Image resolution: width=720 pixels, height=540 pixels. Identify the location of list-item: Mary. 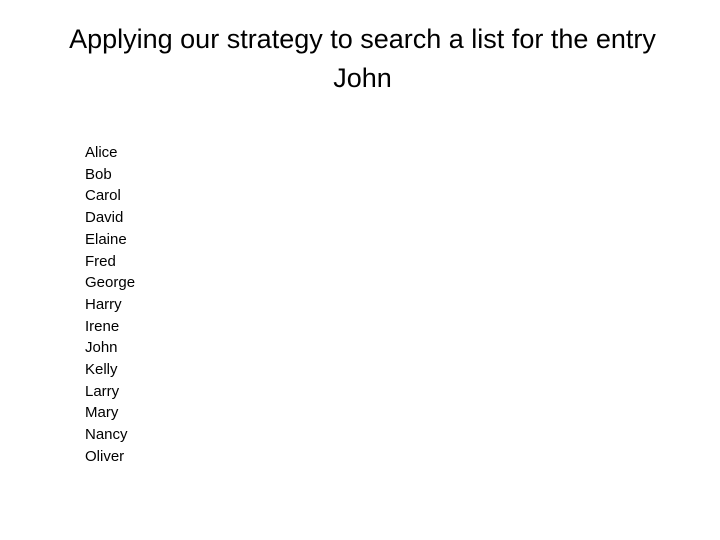
(102, 413).